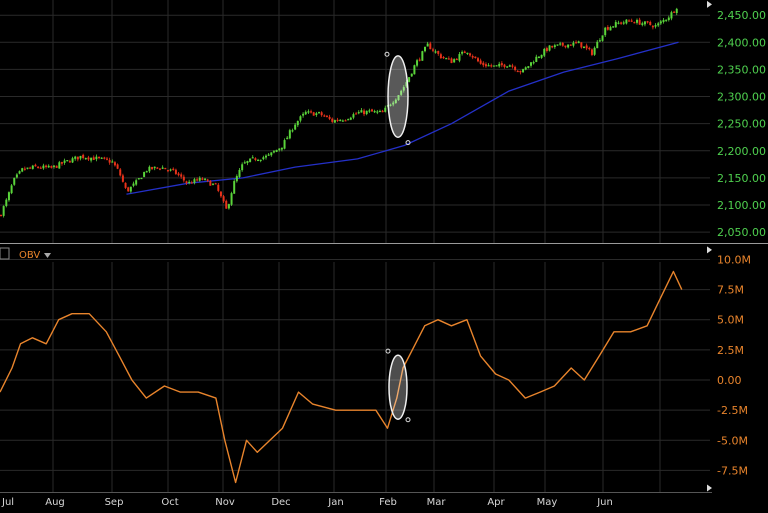  I want to click on obv-y-tick-label: 10.0M, so click(734, 259).